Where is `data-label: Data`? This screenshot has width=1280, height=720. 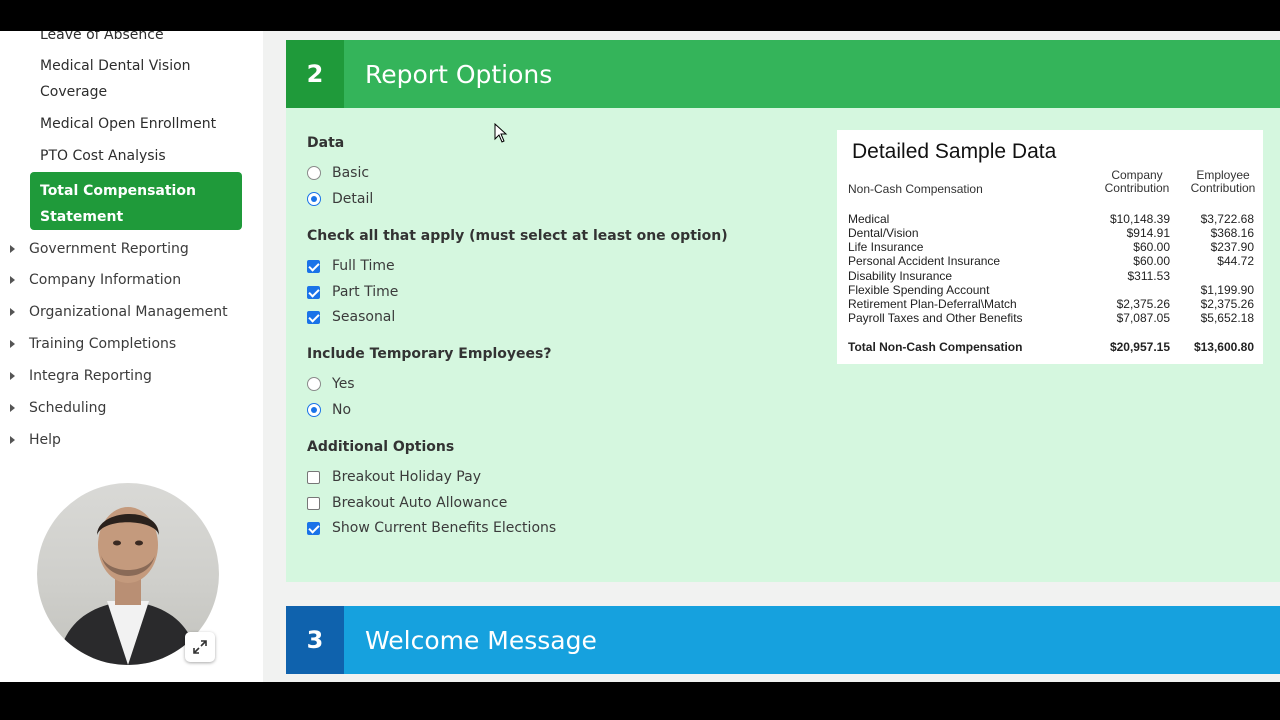
data-label: Data is located at coordinates (326, 143).